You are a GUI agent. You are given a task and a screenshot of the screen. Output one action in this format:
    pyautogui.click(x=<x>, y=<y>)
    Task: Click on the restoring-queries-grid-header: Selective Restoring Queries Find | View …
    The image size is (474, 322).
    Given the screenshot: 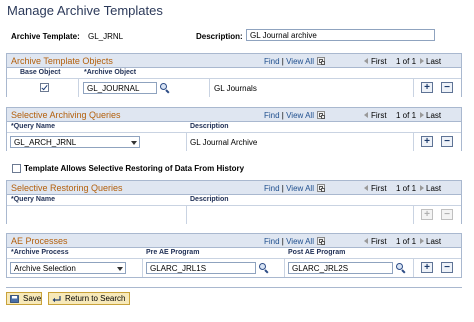 What is the action you would take?
    pyautogui.click(x=234, y=188)
    